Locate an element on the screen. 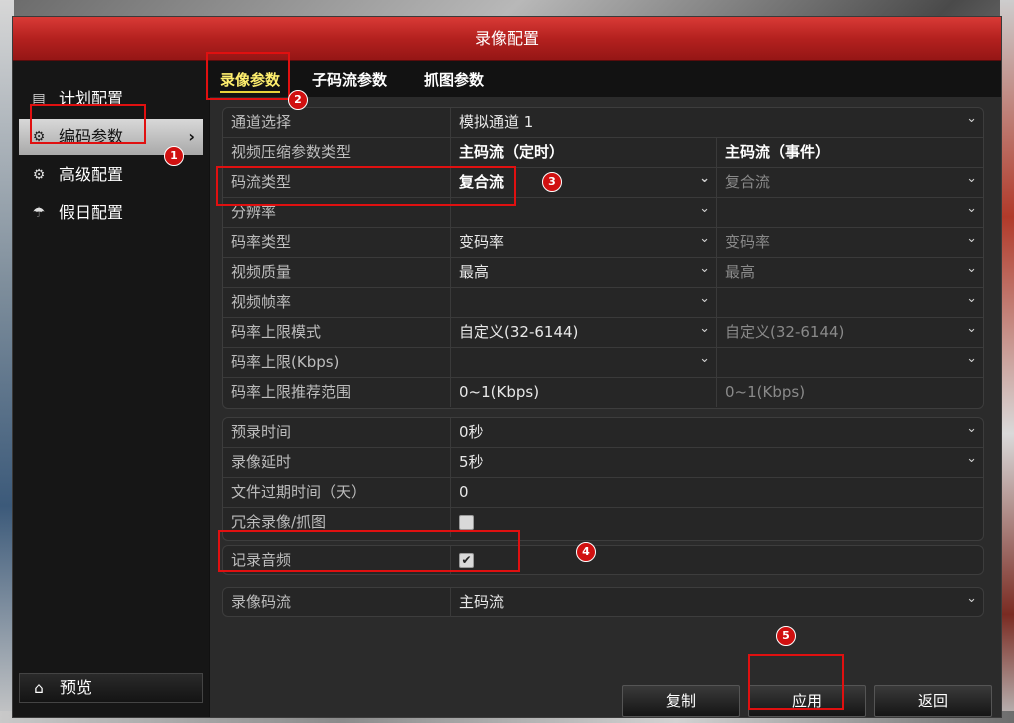  table-row: 视频帧率 is located at coordinates (603, 301).